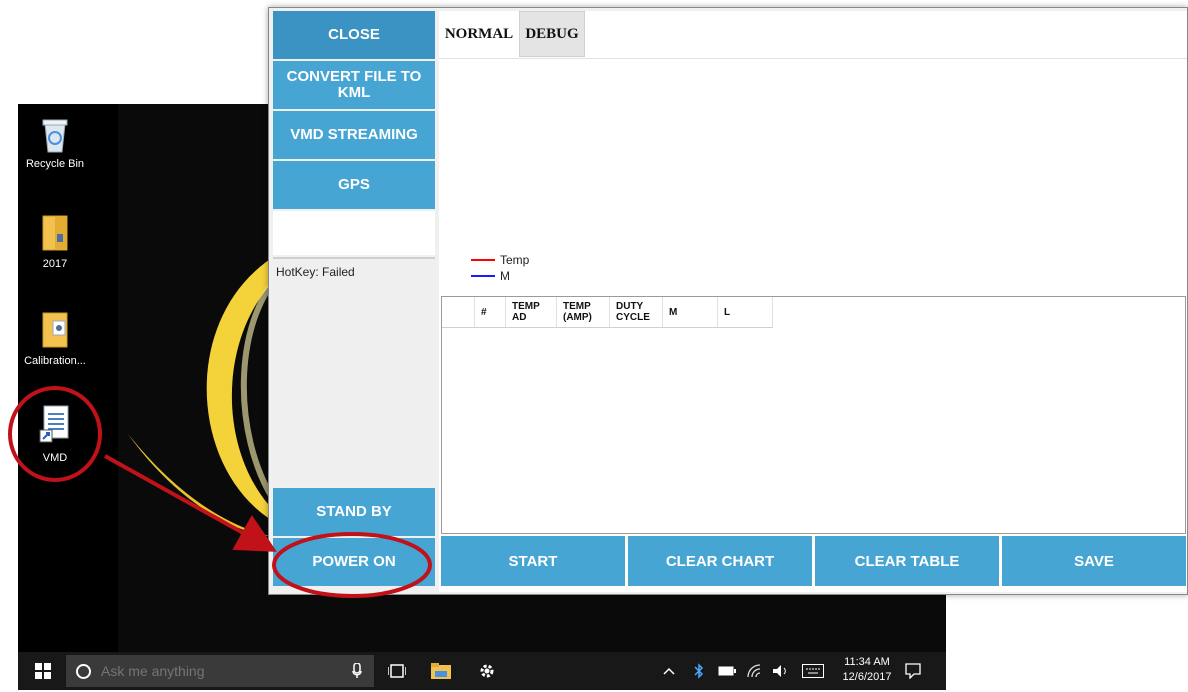 The image size is (1188, 692). Describe the element at coordinates (55, 458) in the screenshot. I see `desktop-icon-label: VMD` at that location.